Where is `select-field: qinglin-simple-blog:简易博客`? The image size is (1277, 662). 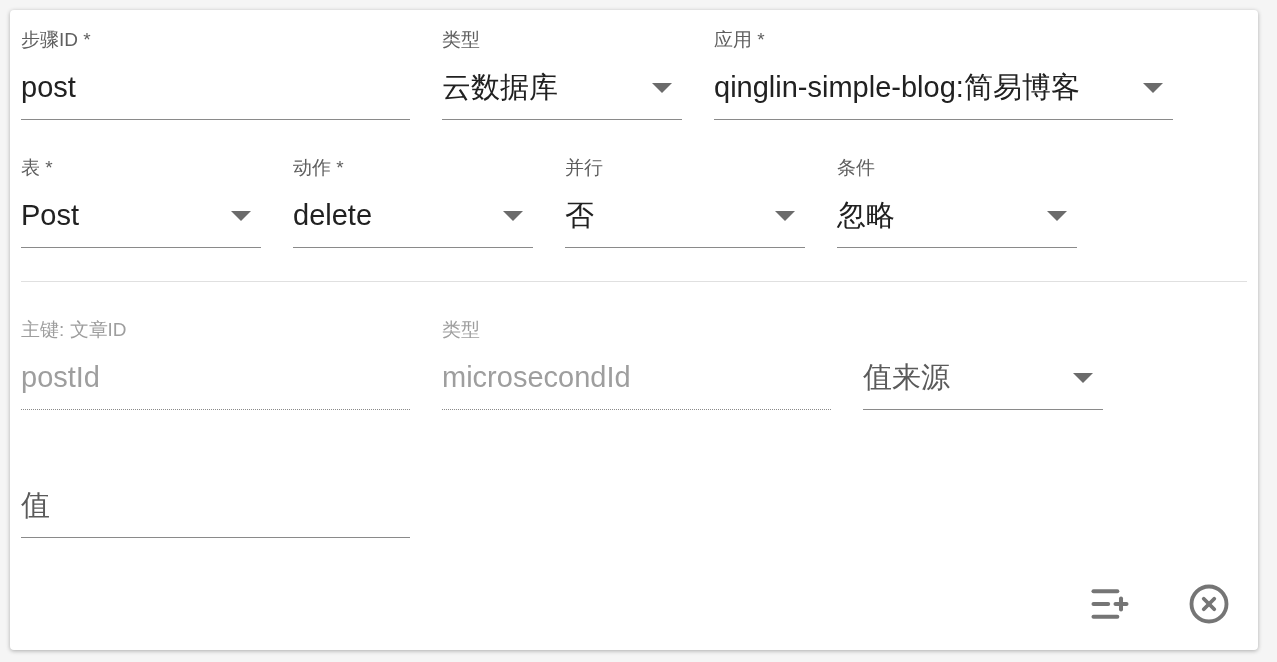 select-field: qinglin-simple-blog:简易博客 is located at coordinates (943, 86).